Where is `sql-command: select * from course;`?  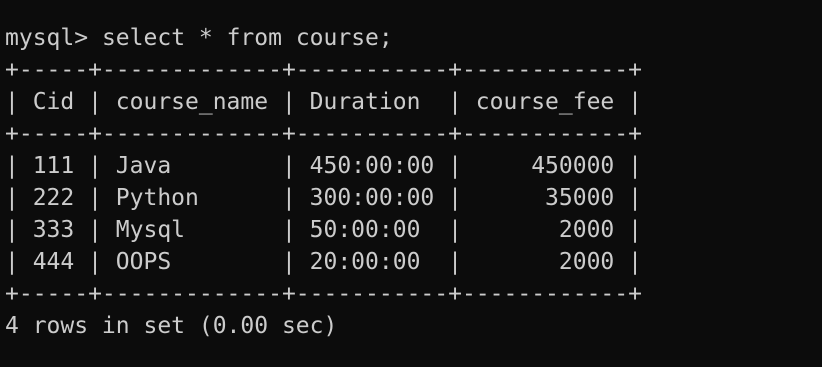
sql-command: select * from course; is located at coordinates (247, 38).